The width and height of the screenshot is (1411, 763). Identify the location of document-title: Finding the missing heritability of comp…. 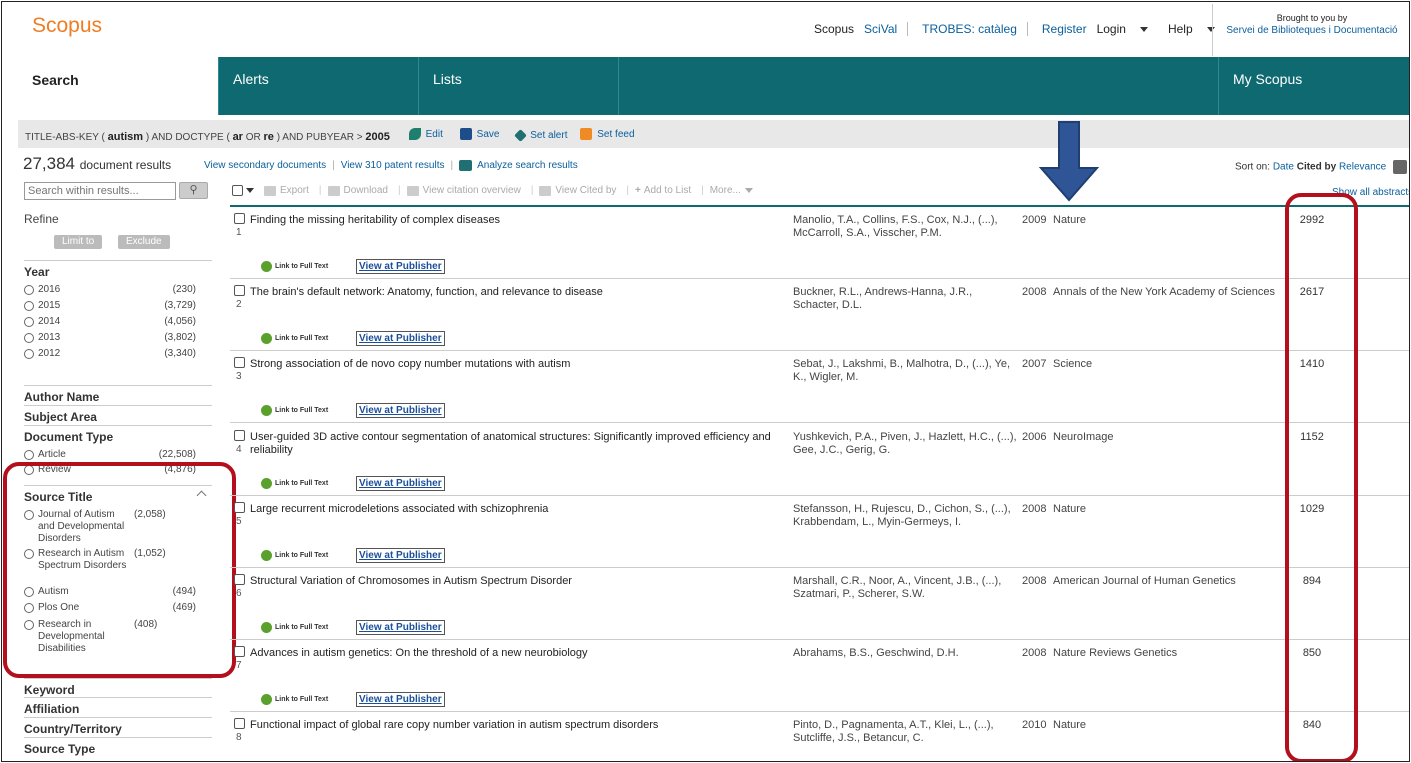
(515, 220).